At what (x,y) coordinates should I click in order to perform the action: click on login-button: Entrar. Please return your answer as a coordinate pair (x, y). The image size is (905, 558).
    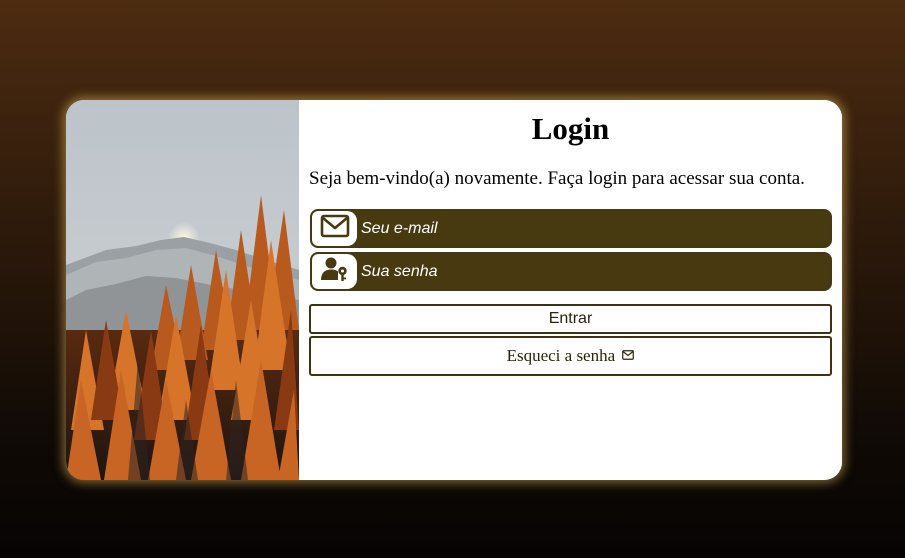
    Looking at the image, I should click on (570, 319).